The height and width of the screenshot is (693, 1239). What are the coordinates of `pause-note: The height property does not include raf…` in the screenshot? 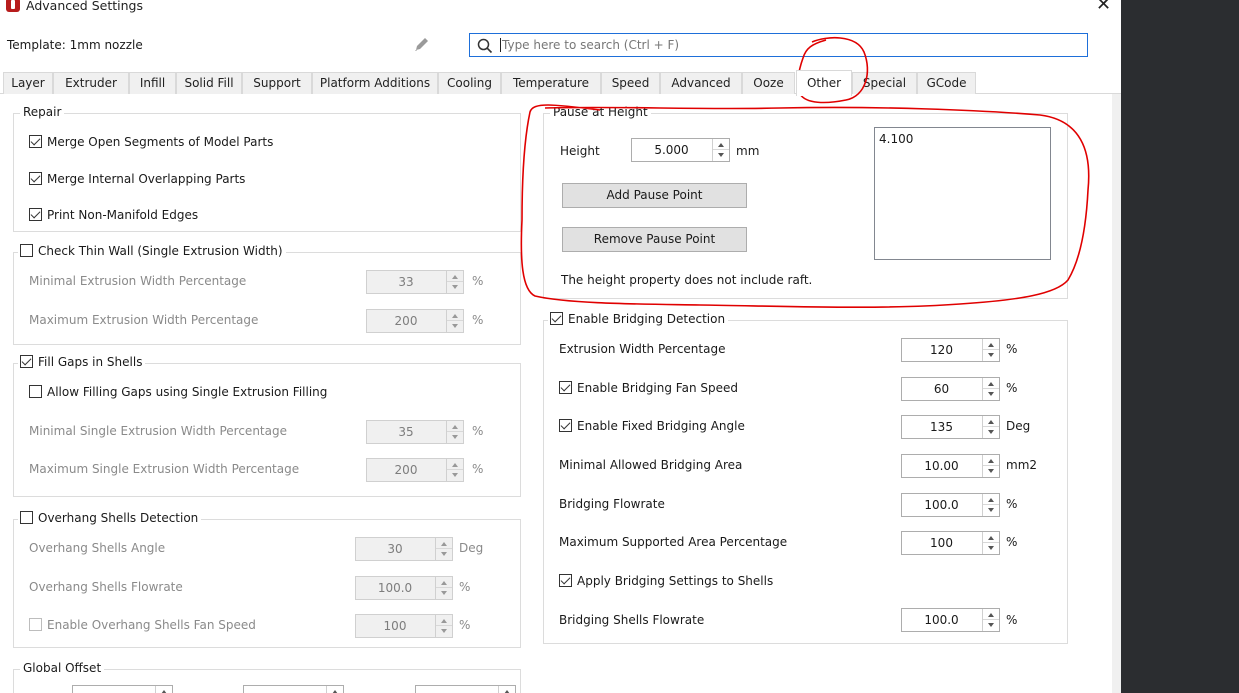 It's located at (687, 280).